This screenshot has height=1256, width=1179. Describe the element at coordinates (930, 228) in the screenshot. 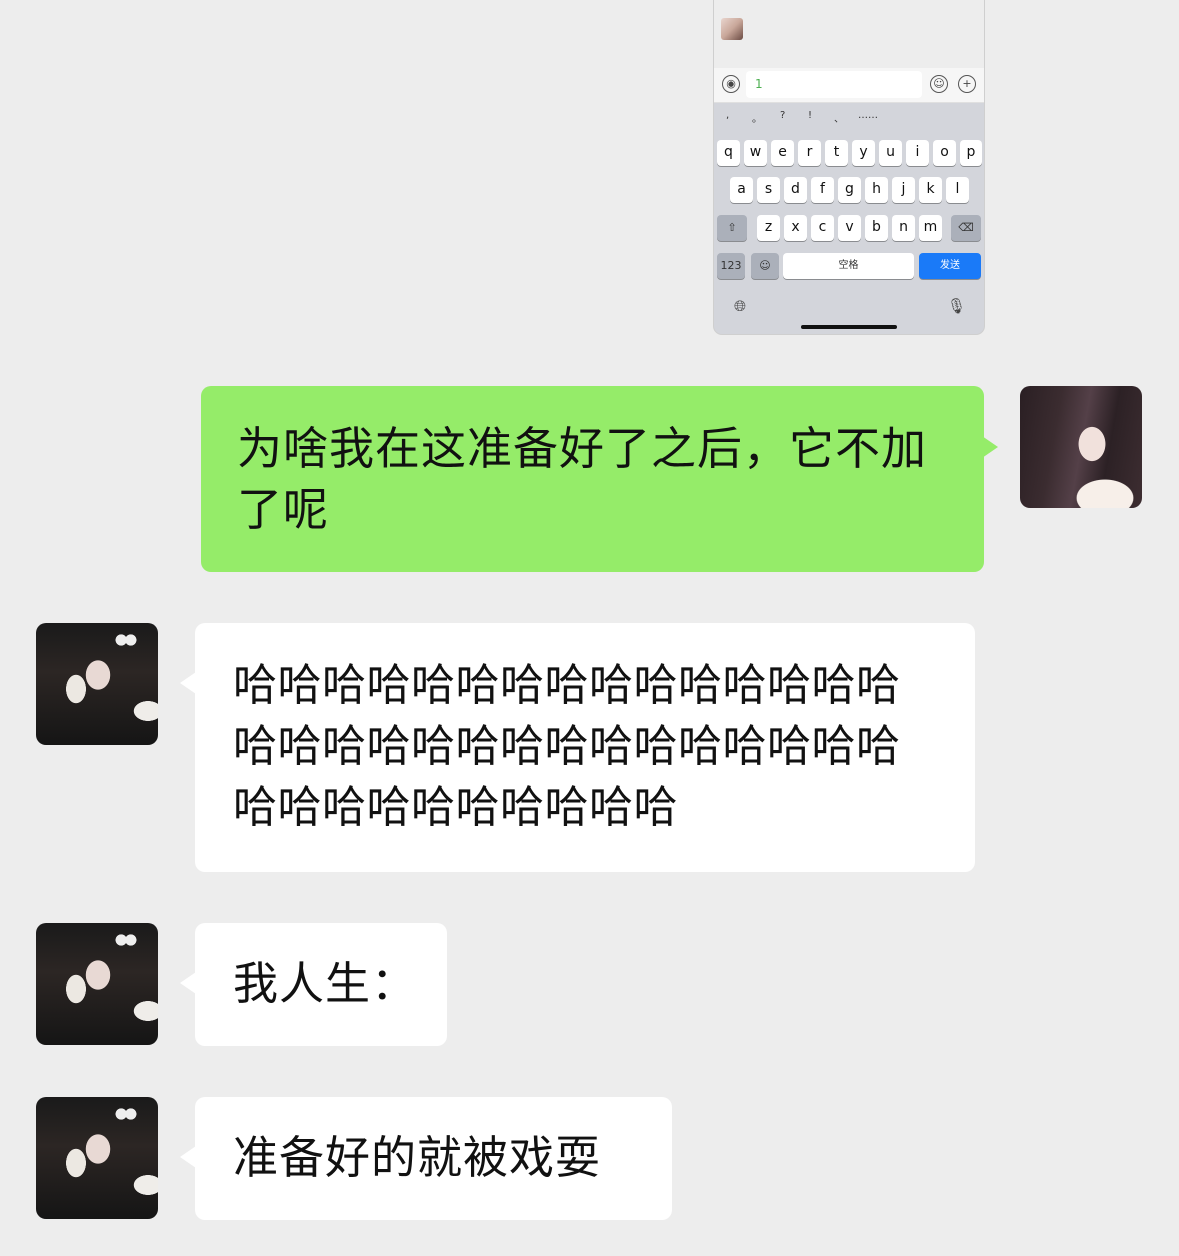

I see `key: m` at that location.